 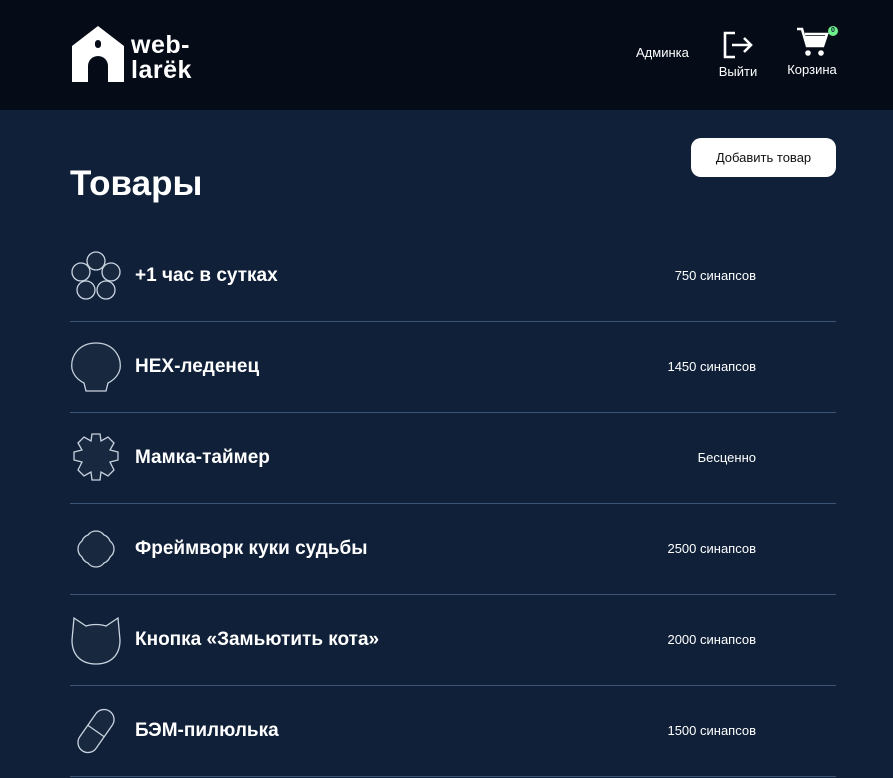 What do you see at coordinates (453, 731) in the screenshot?
I see `product-row: БЭМ-пилюлька 1500 синапсов` at bounding box center [453, 731].